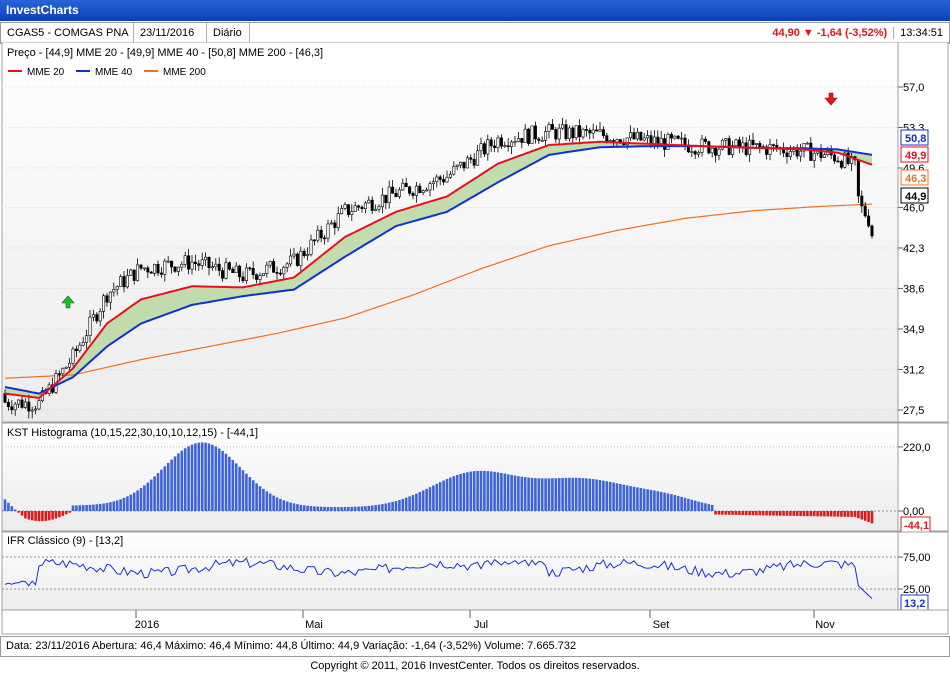 This screenshot has height=676, width=950. I want to click on legend-label: MME 20, so click(46, 72).